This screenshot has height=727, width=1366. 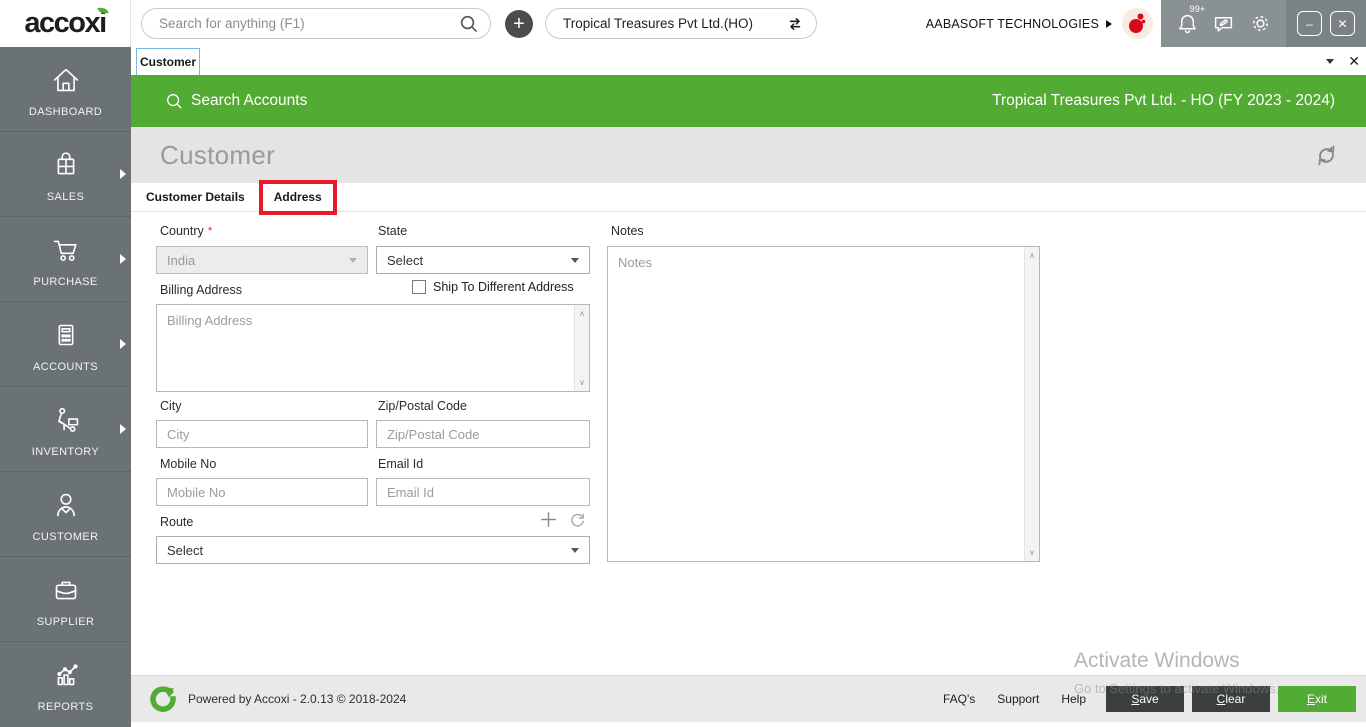 I want to click on sidebar-item-inventory: INVENTORY, so click(x=65, y=429).